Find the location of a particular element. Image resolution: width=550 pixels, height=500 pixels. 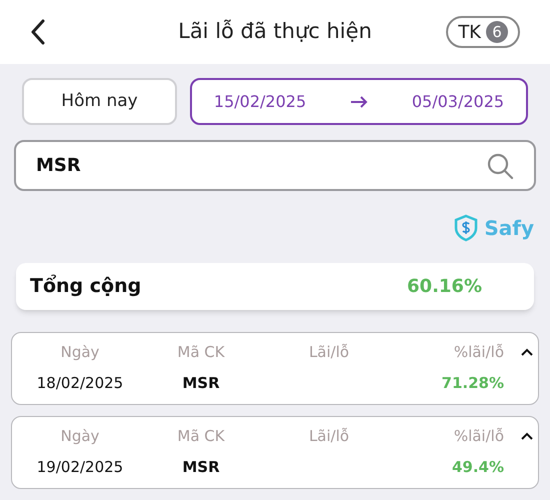

search-icon is located at coordinates (500, 166).